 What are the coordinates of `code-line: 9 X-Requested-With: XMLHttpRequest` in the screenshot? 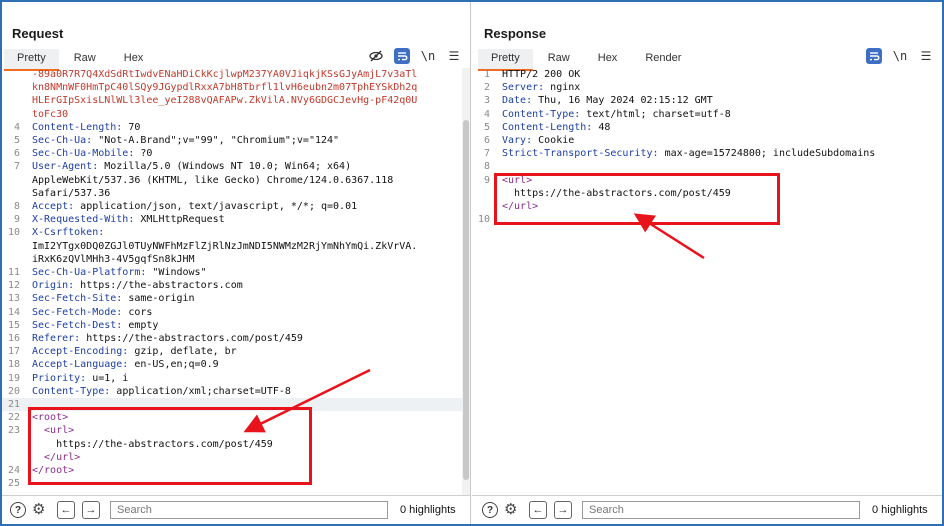 It's located at (232, 219).